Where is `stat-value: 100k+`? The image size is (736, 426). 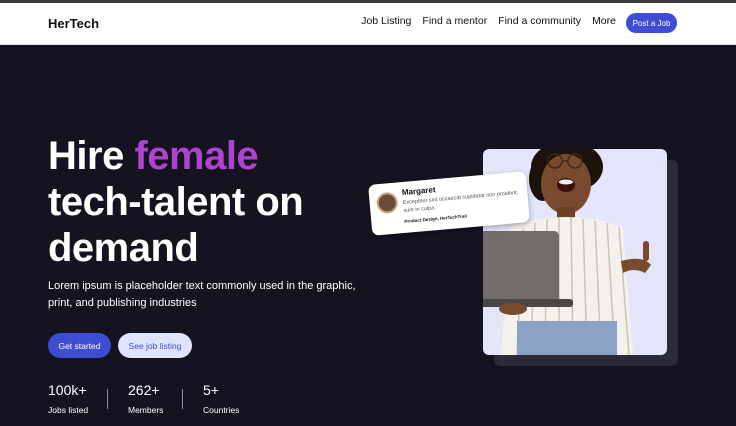 stat-value: 100k+ is located at coordinates (67, 390).